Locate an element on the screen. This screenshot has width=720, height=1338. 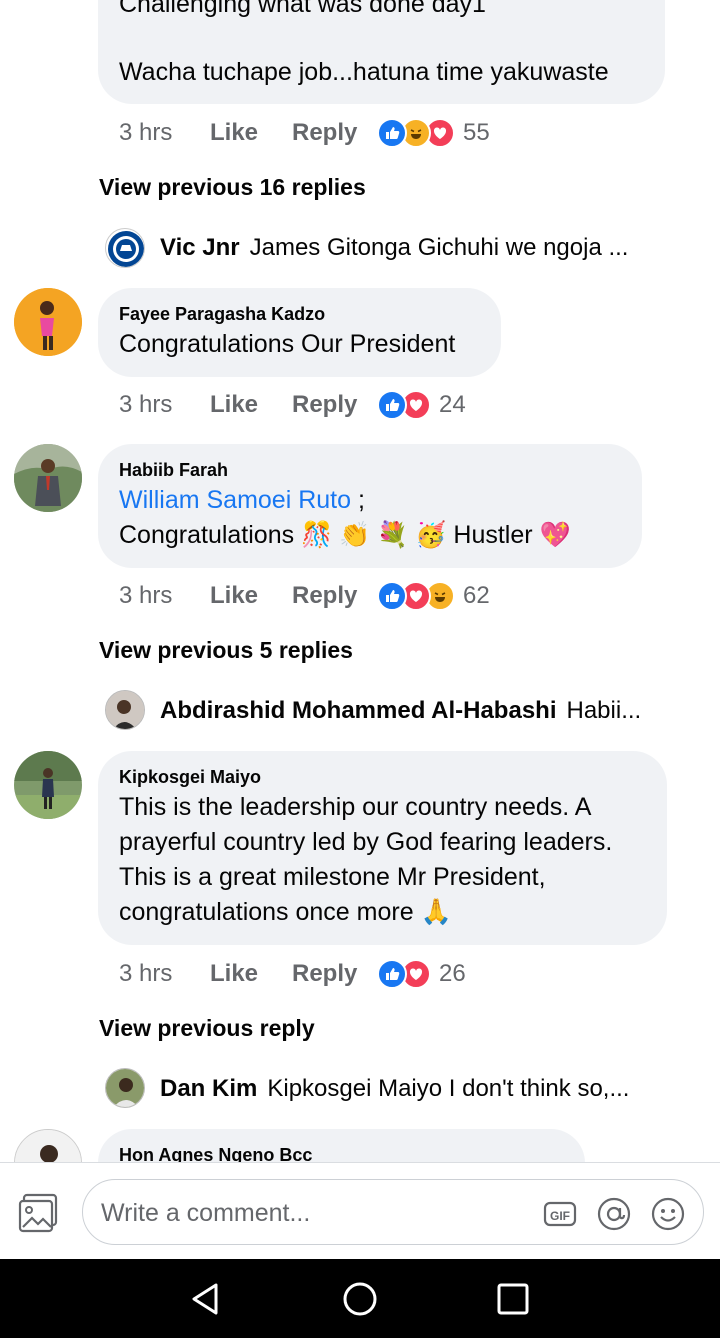
mention-link: William Samoei Ruto is located at coordinates (235, 500).